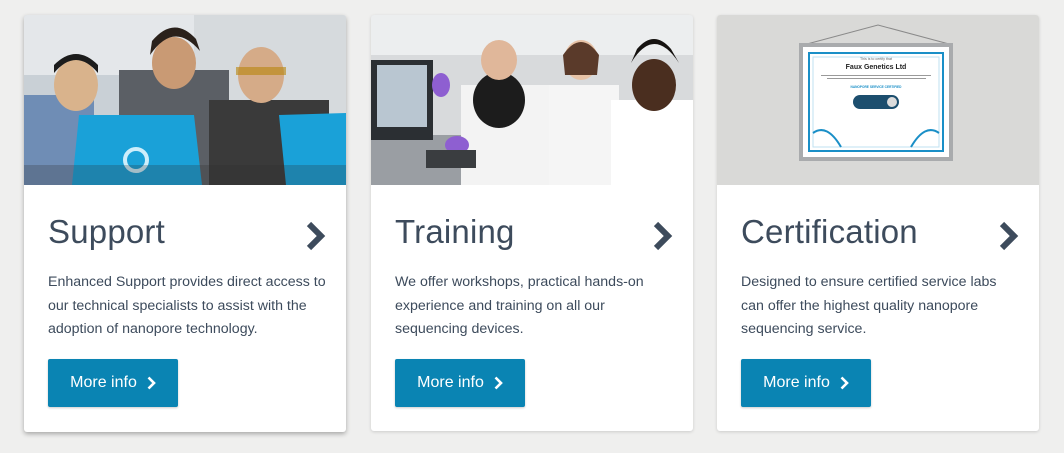 The width and height of the screenshot is (1064, 453). What do you see at coordinates (455, 231) in the screenshot?
I see `card-title: Training` at bounding box center [455, 231].